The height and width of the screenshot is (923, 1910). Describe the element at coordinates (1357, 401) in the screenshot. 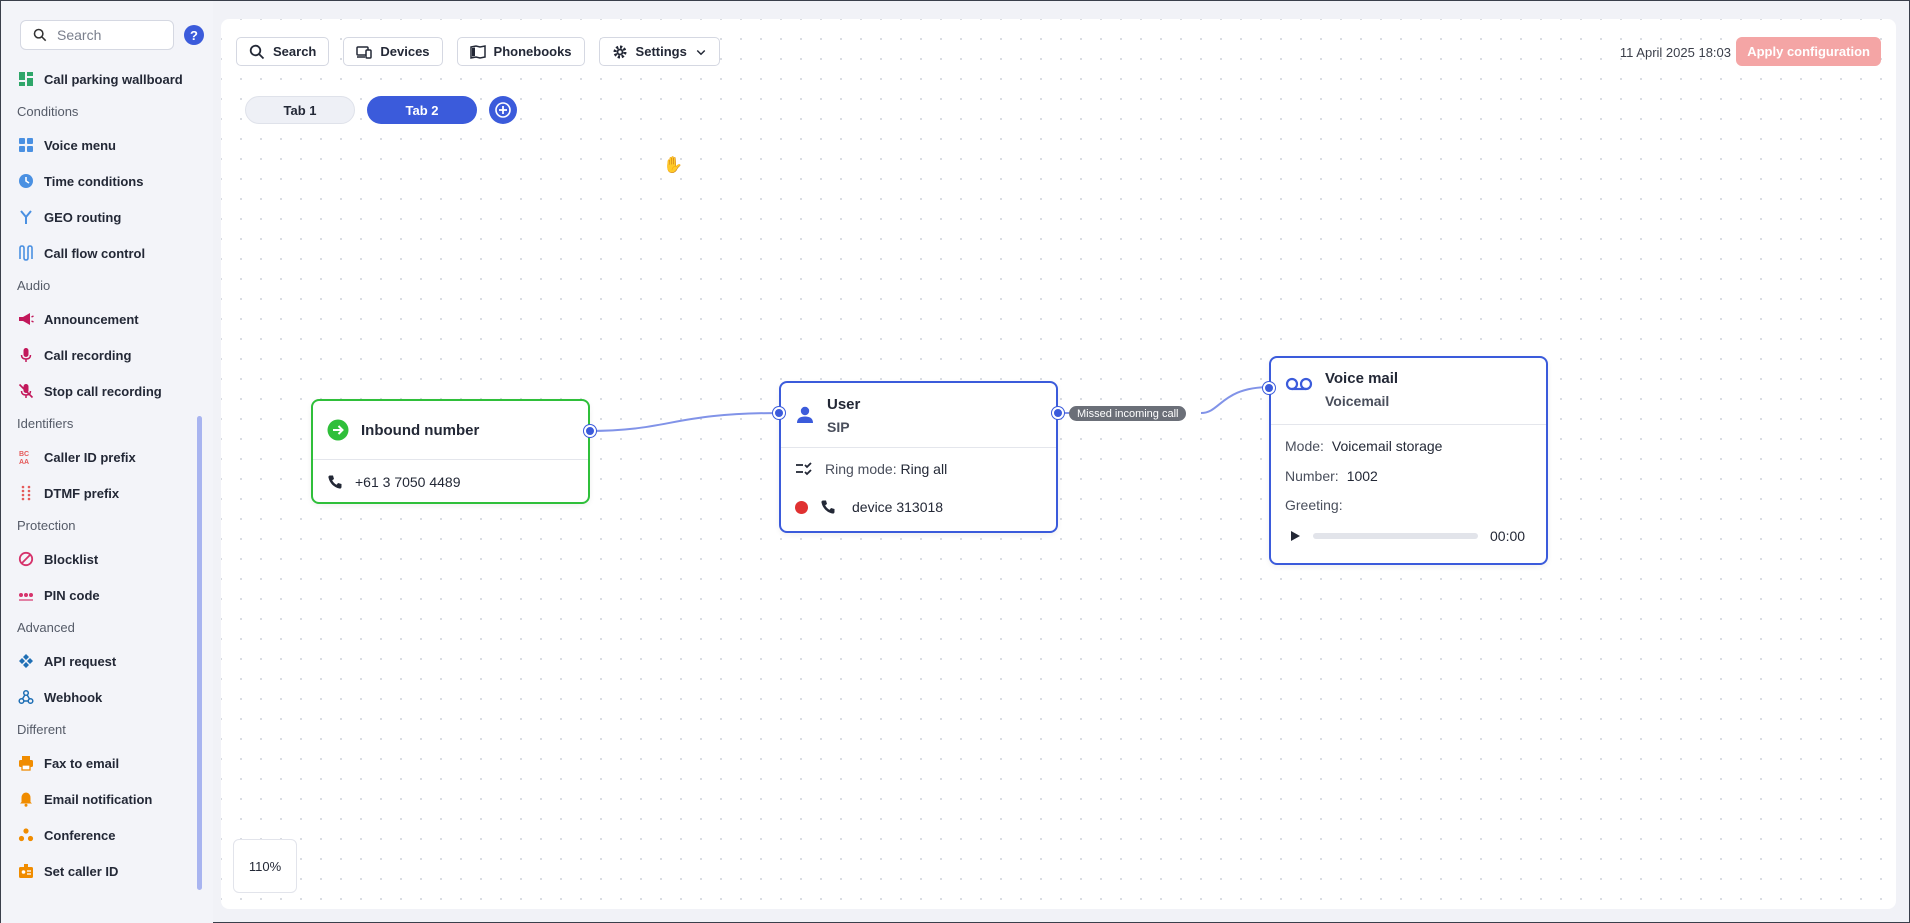

I see `voicemail-node-subtitle: Voicemail` at that location.